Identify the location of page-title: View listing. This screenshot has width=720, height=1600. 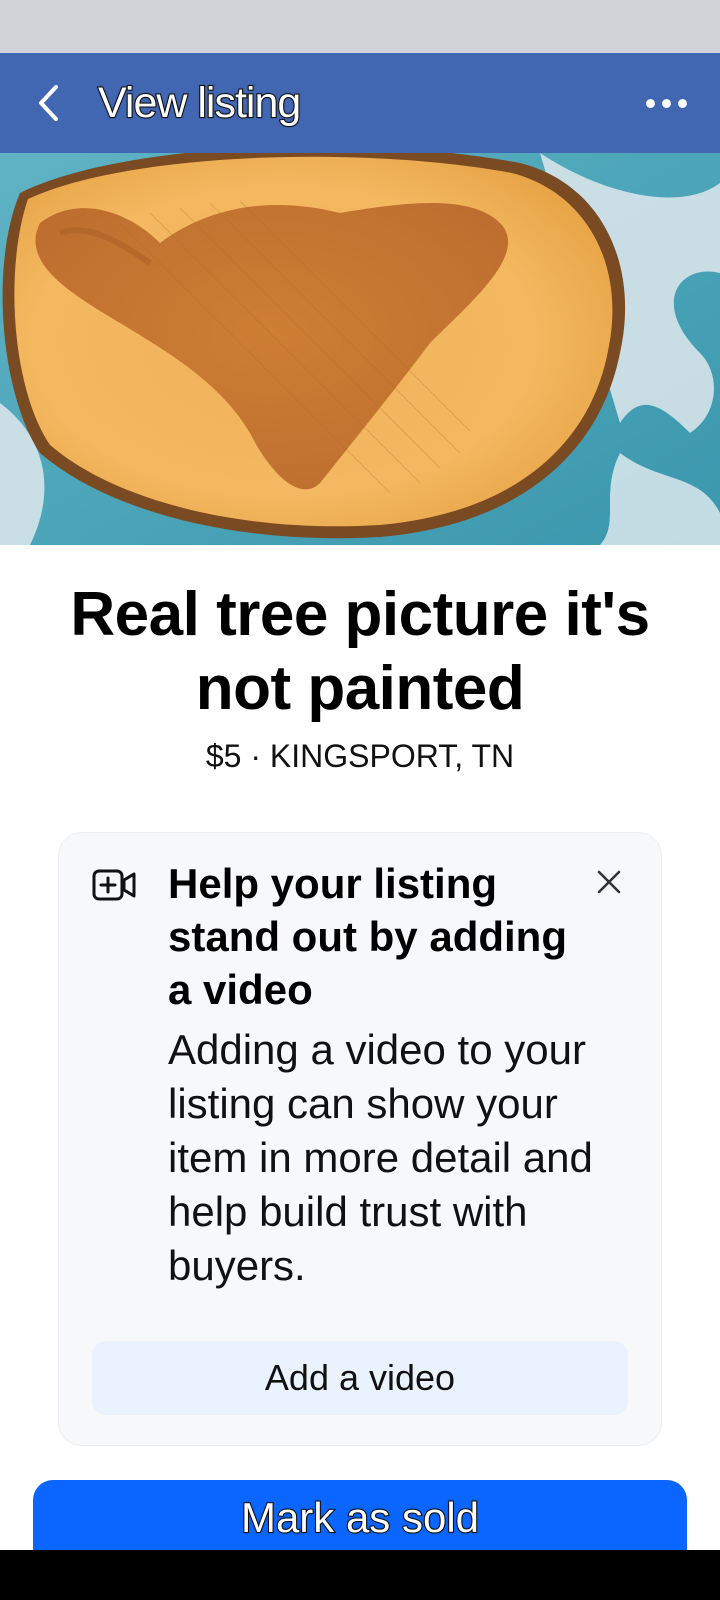
(199, 103).